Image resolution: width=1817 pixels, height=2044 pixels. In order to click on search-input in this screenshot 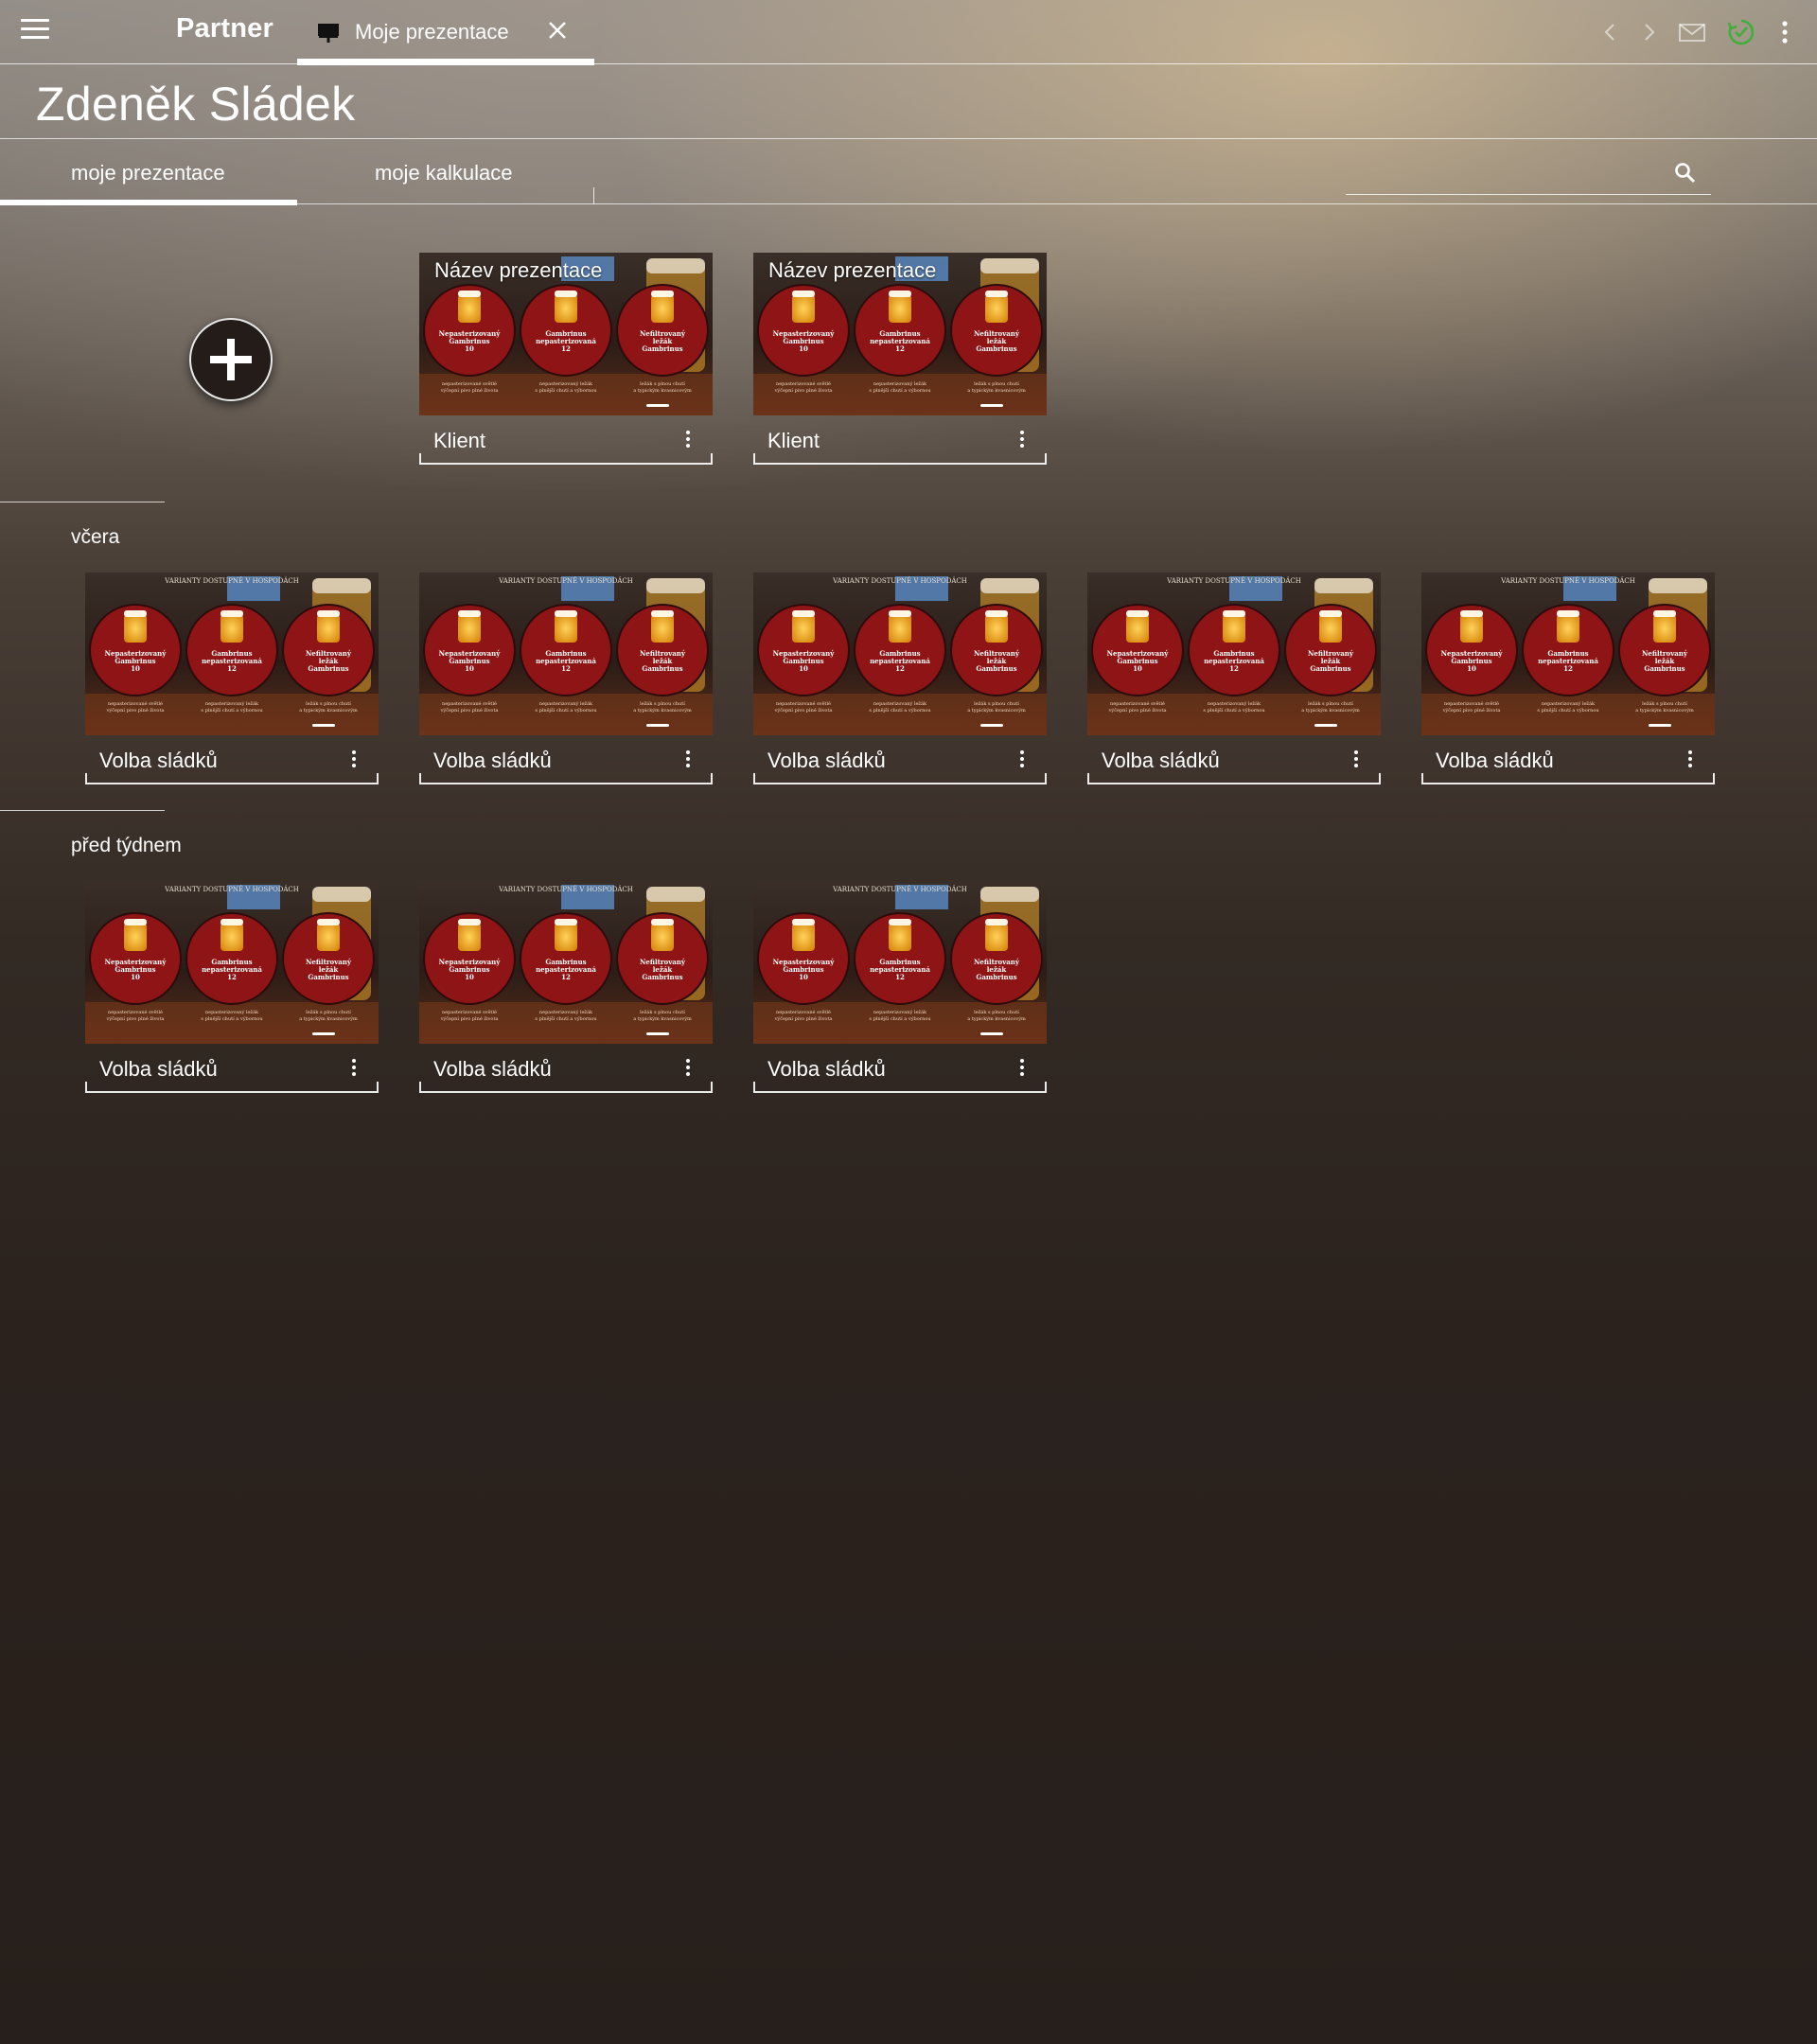, I will do `click(1506, 172)`.